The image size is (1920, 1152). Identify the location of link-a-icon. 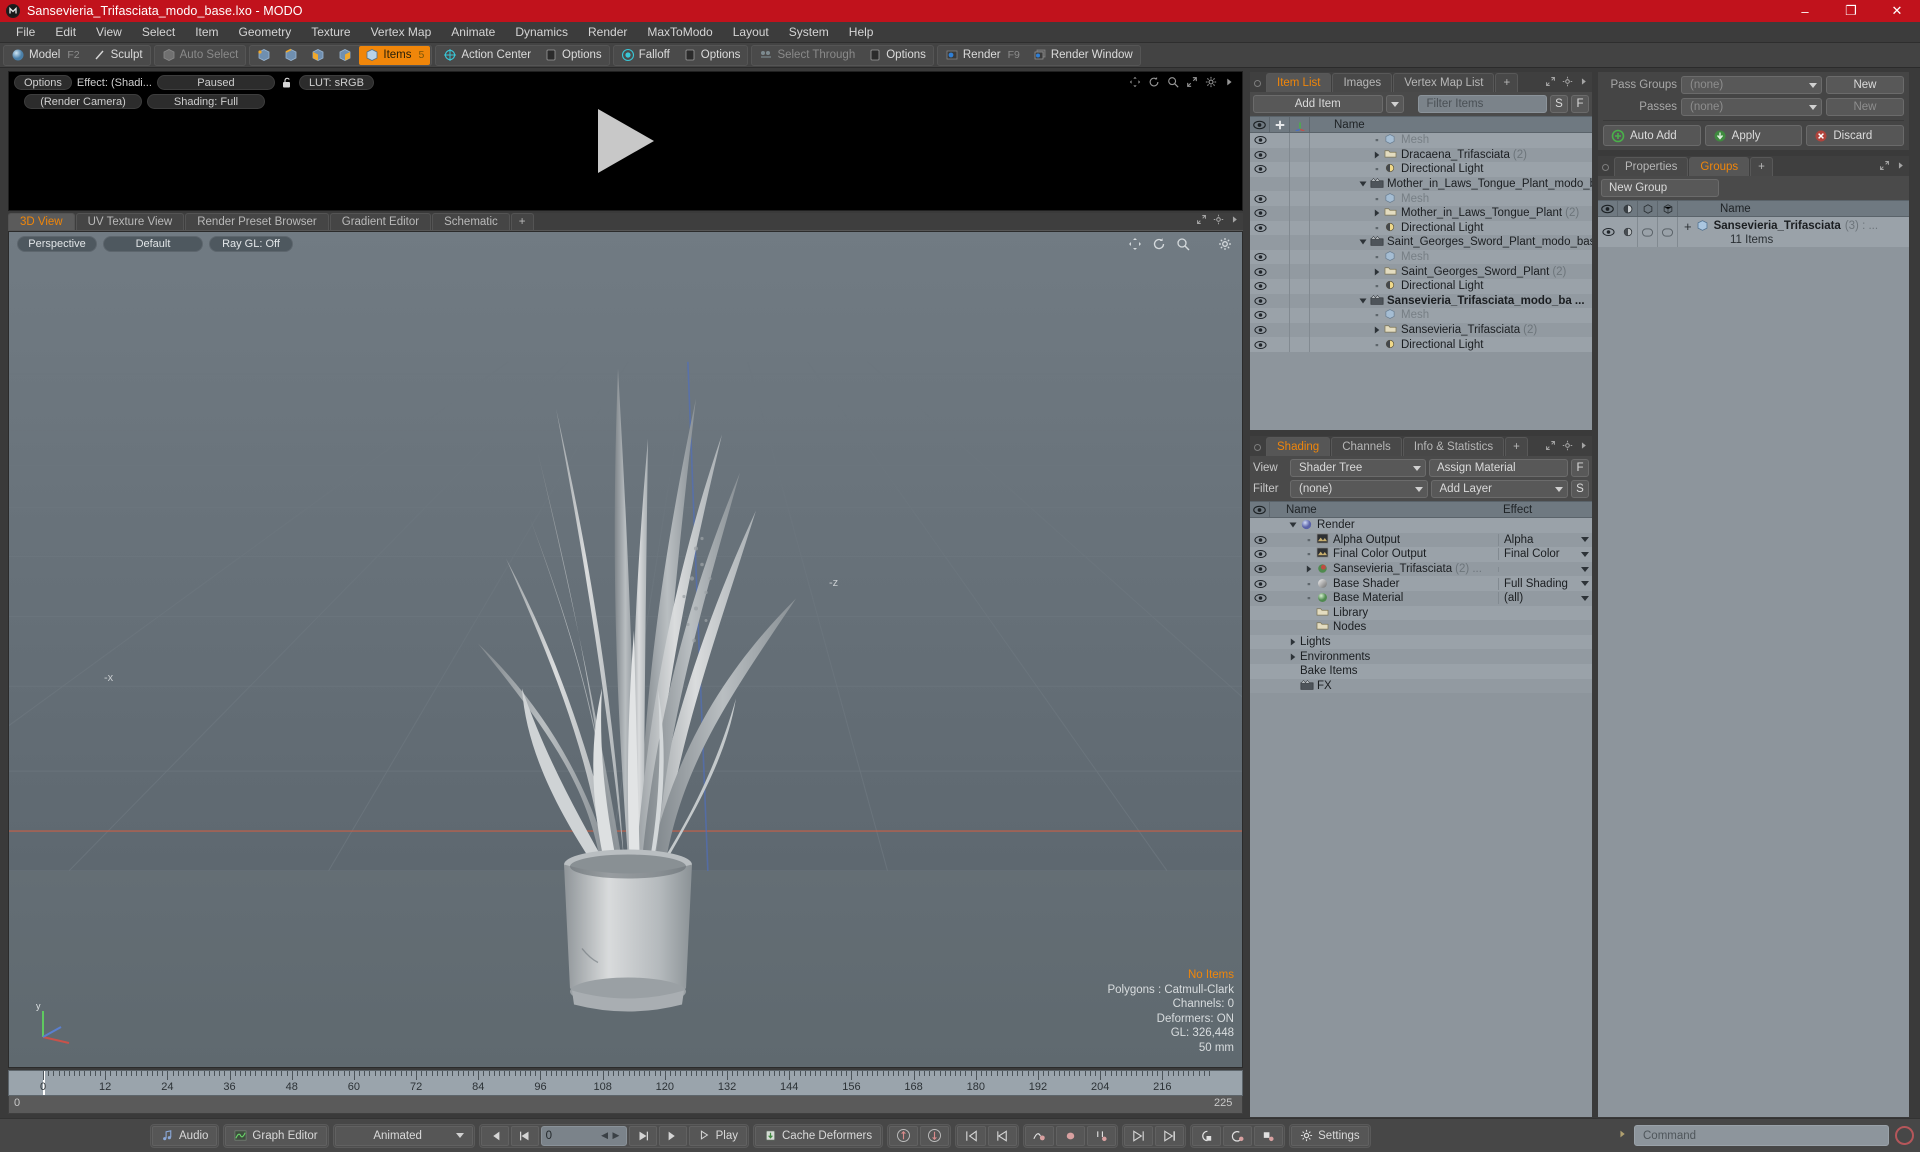
(1207, 1135).